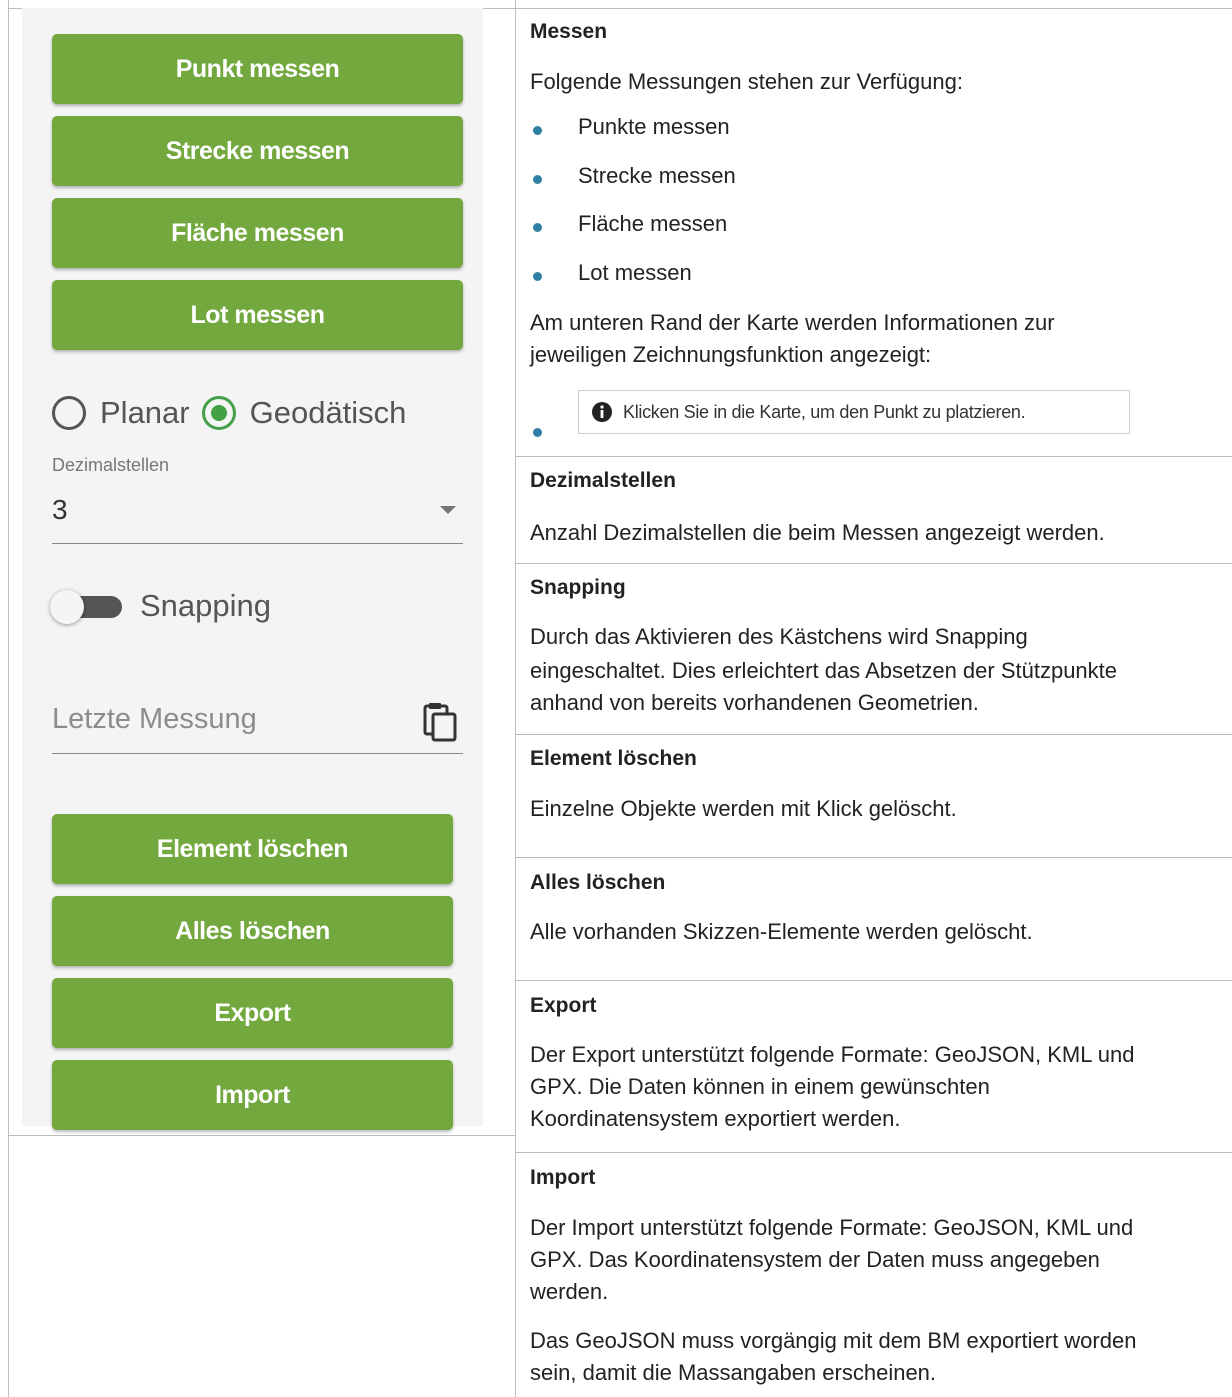 This screenshot has height=1397, width=1232. What do you see at coordinates (603, 480) in the screenshot?
I see `section-title-dezimalstellen: Dezimalstellen` at bounding box center [603, 480].